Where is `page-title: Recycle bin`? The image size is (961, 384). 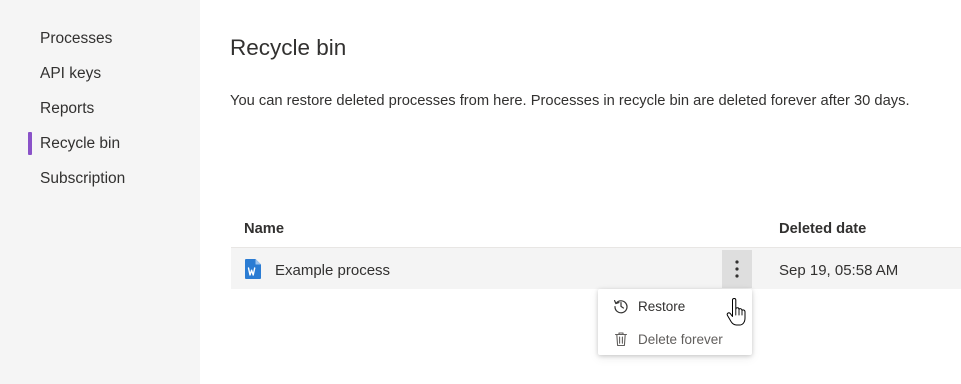
page-title: Recycle bin is located at coordinates (288, 47).